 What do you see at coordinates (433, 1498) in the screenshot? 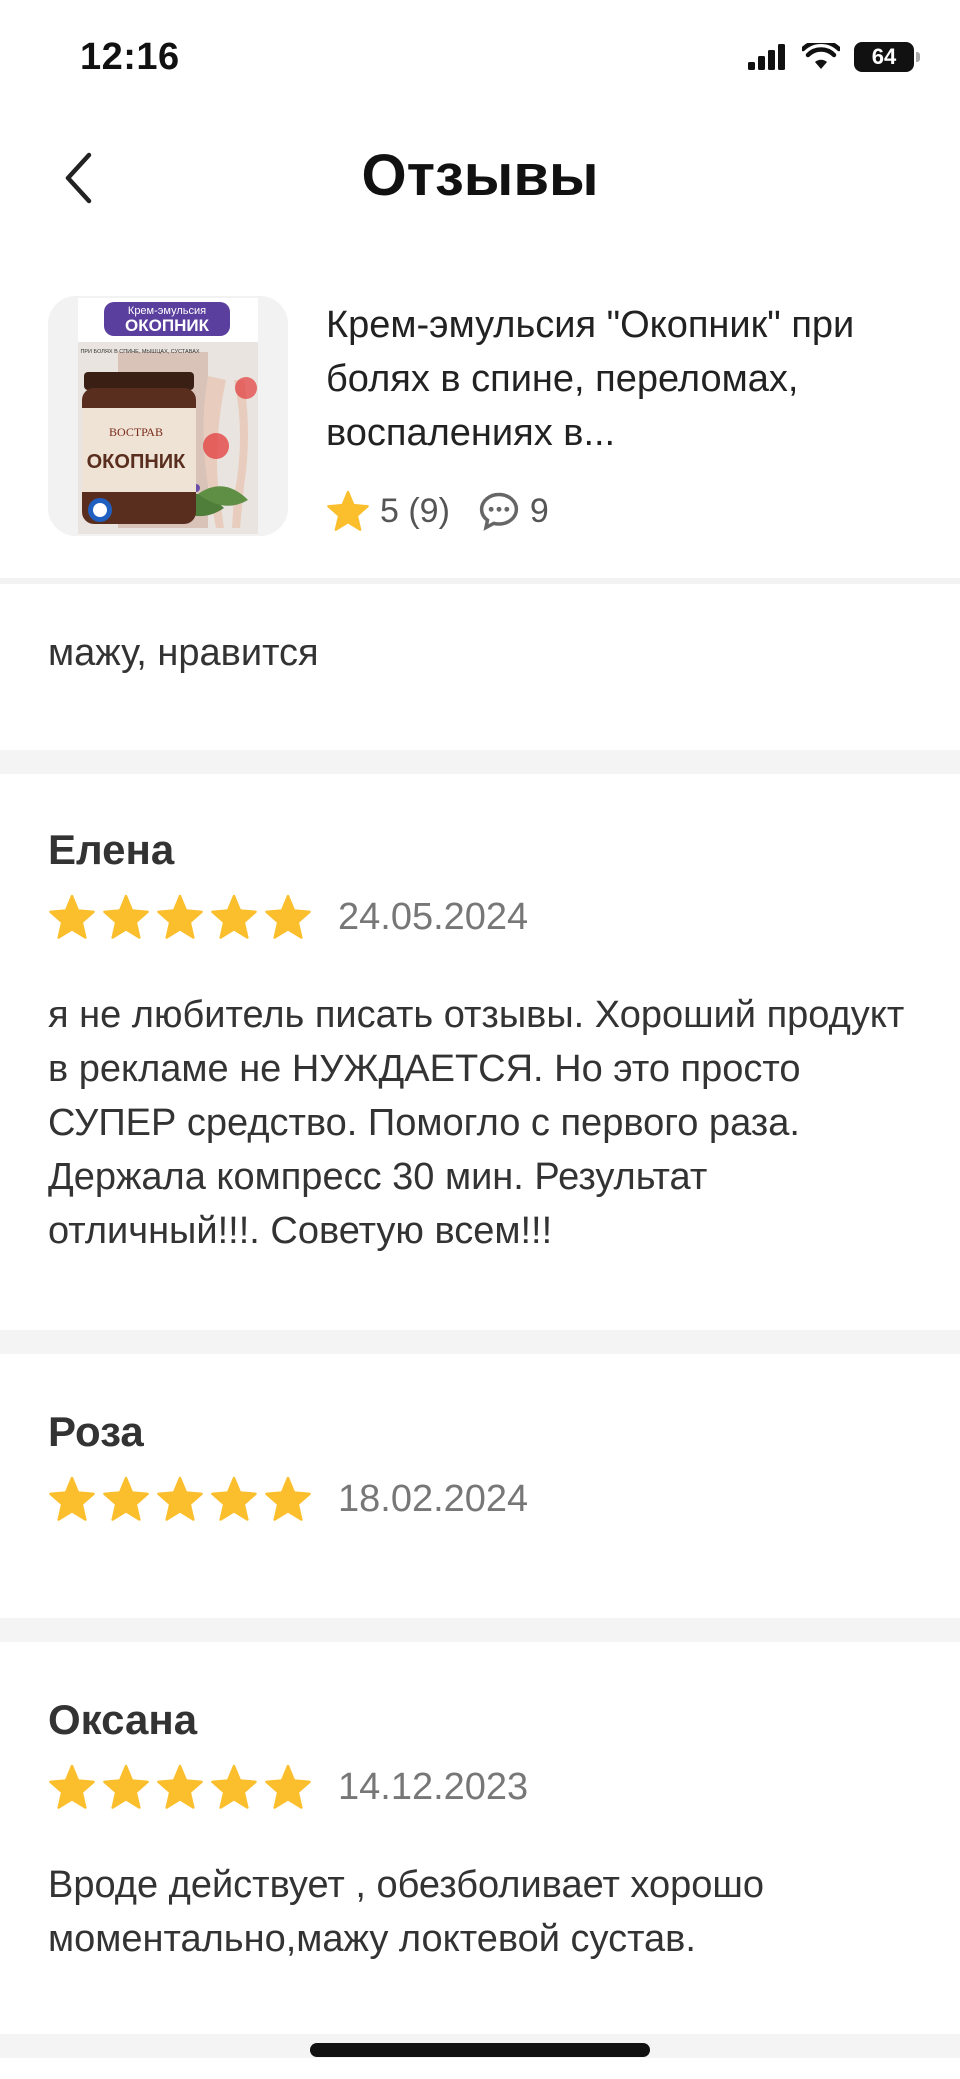
I see `review-date: 18.02.2024` at bounding box center [433, 1498].